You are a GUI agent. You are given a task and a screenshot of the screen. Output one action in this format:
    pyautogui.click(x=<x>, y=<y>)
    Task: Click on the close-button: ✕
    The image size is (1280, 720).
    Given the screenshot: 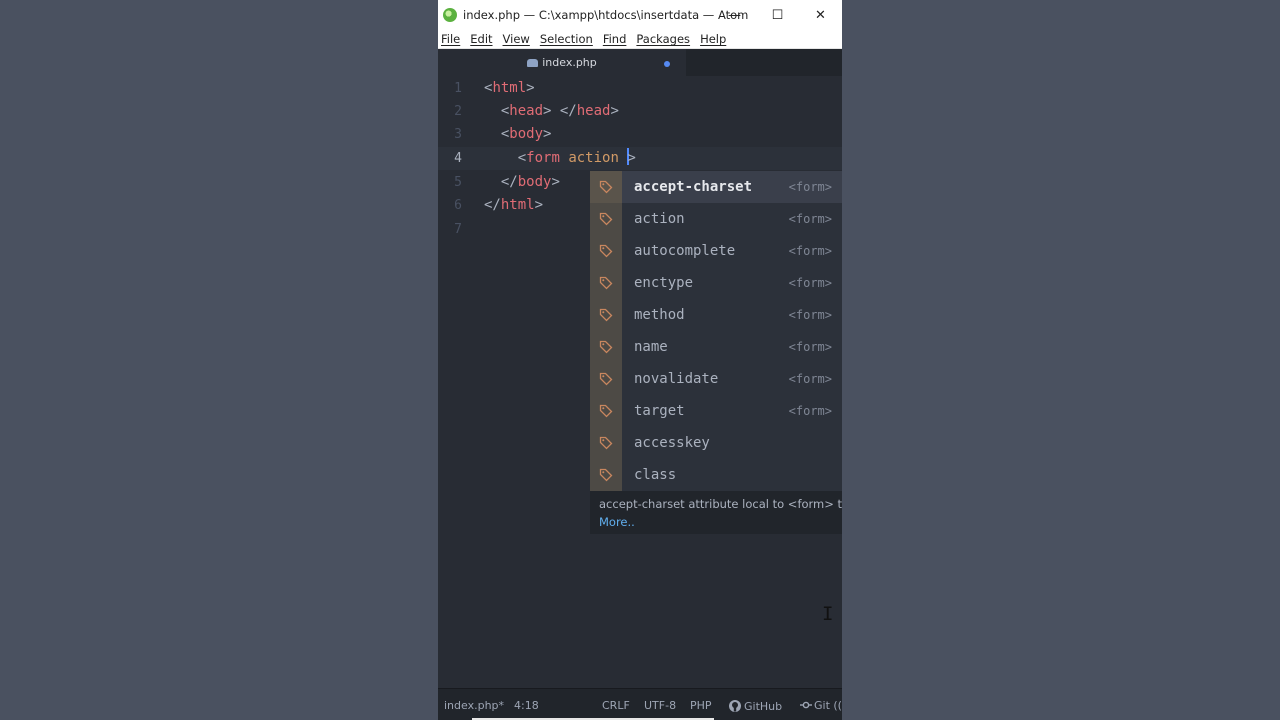 What is the action you would take?
    pyautogui.click(x=820, y=15)
    